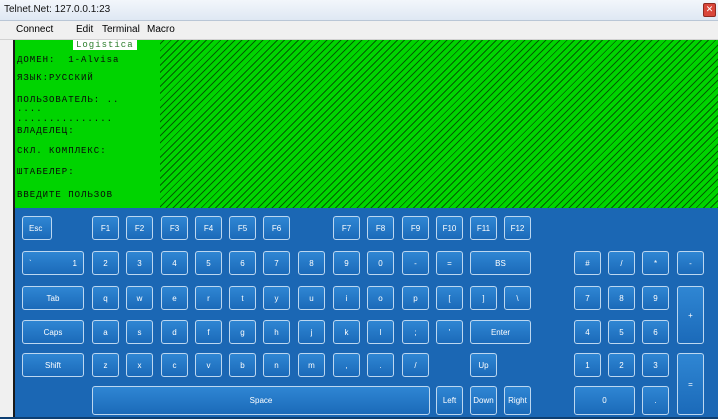  Describe the element at coordinates (139, 298) in the screenshot. I see `key-w: w` at that location.